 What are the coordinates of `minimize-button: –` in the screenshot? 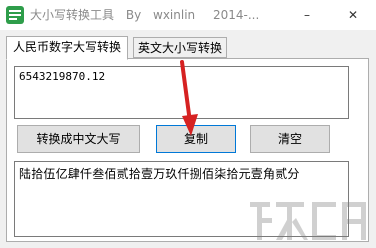 It's located at (307, 15).